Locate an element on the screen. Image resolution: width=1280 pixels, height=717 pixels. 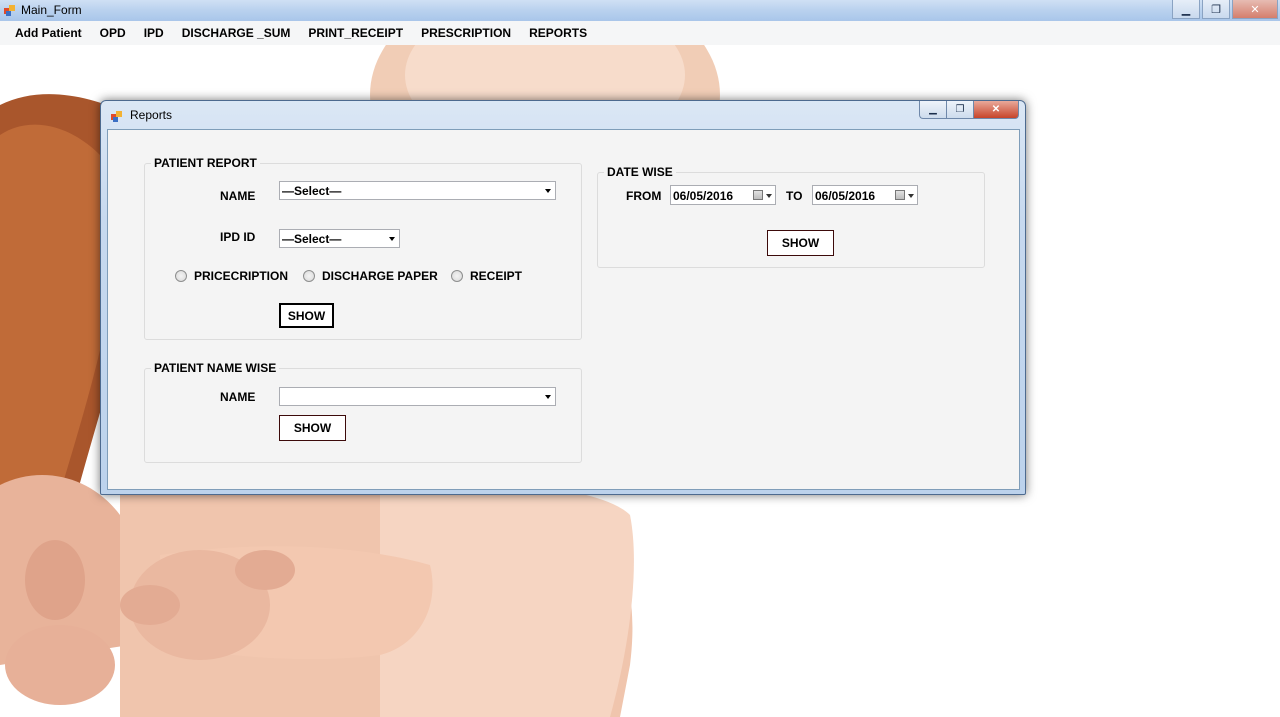
reports-window-title: Reports is located at coordinates (151, 115).